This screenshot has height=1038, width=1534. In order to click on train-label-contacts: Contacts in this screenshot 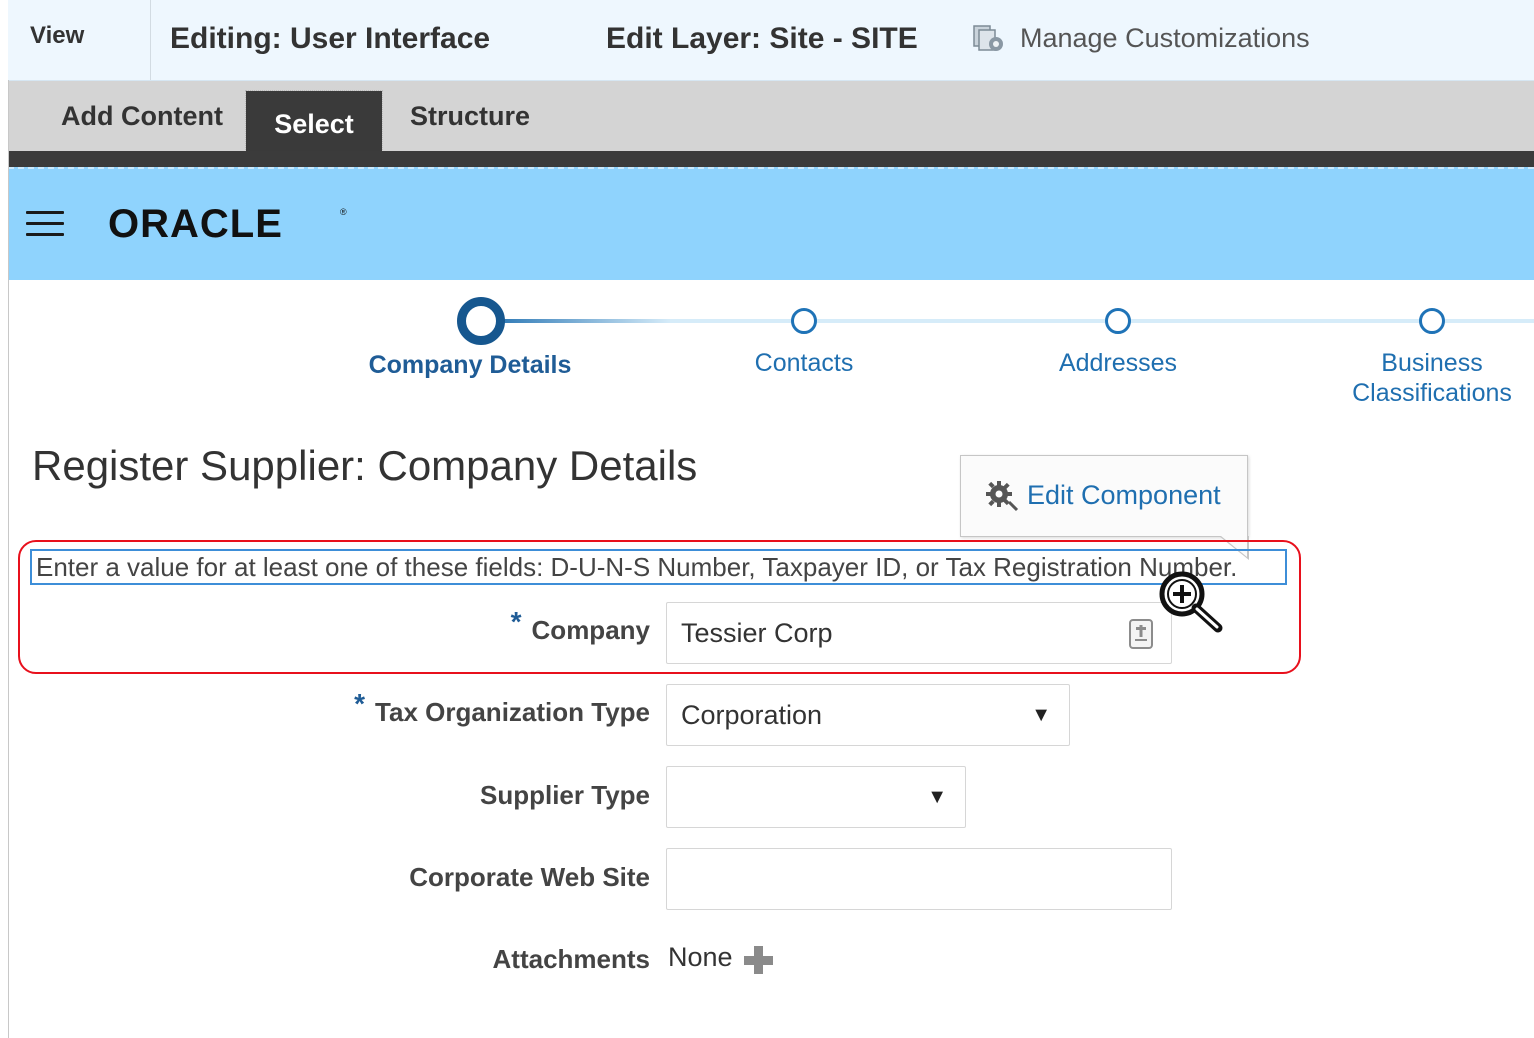, I will do `click(804, 363)`.